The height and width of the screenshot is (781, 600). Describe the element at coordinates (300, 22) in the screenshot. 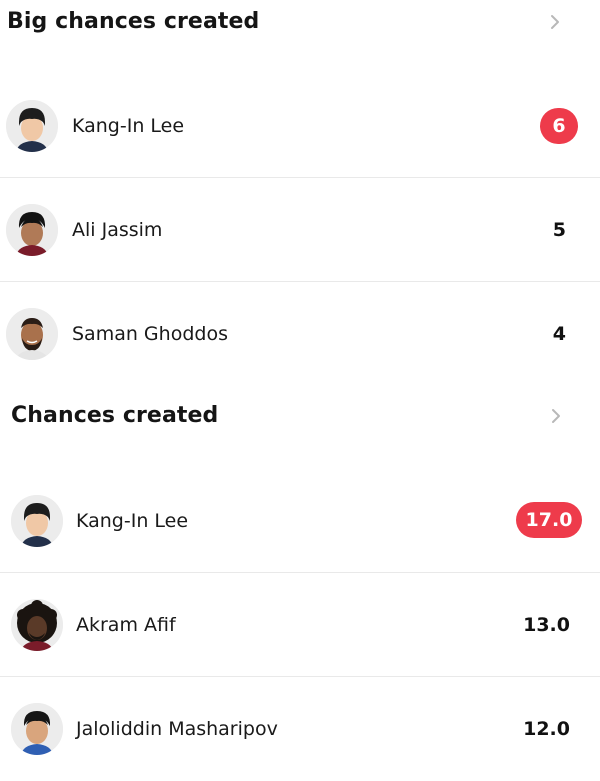

I see `section-header-big-chances: Big chances created` at that location.